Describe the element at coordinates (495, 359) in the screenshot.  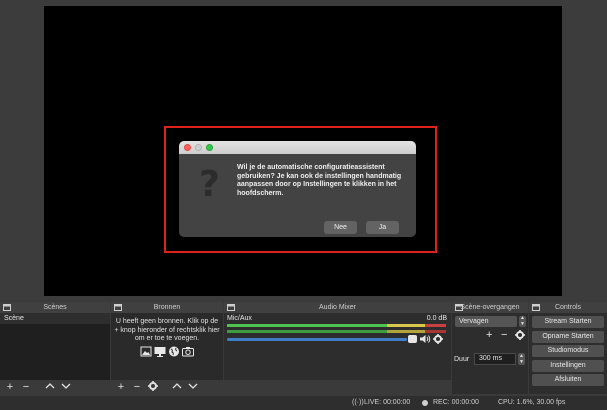
I see `duration-input: 300 ms` at that location.